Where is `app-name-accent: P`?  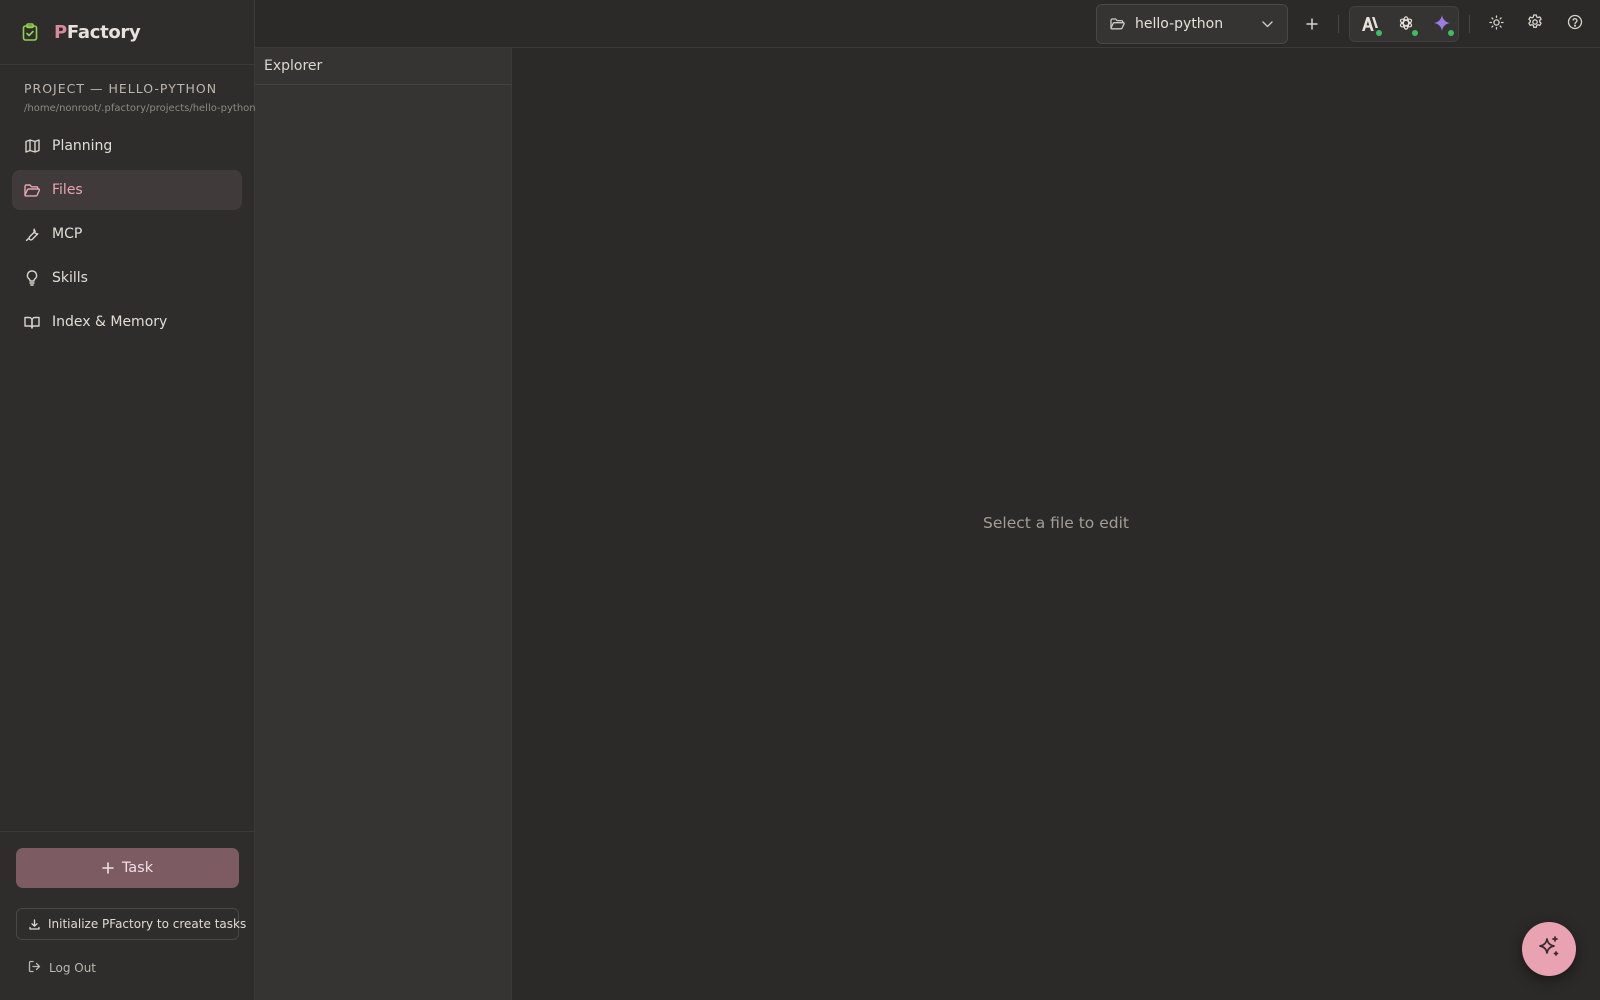
app-name-accent: P is located at coordinates (60, 32).